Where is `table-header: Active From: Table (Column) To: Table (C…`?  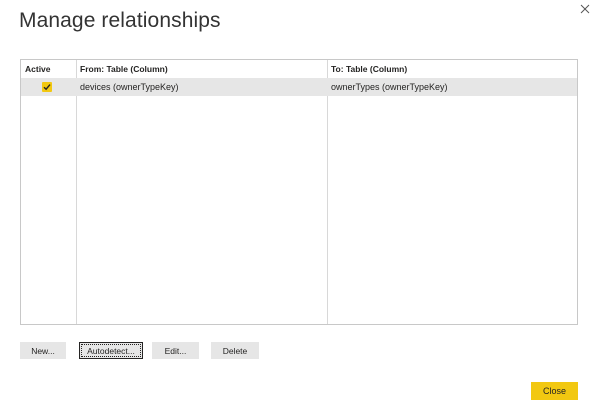
table-header: Active From: Table (Column) To: Table (C… is located at coordinates (299, 68).